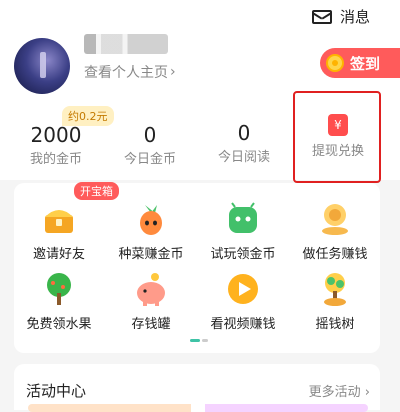 The width and height of the screenshot is (400, 412). Describe the element at coordinates (130, 58) in the screenshot. I see `user-info: 查看个人主页 ›` at that location.